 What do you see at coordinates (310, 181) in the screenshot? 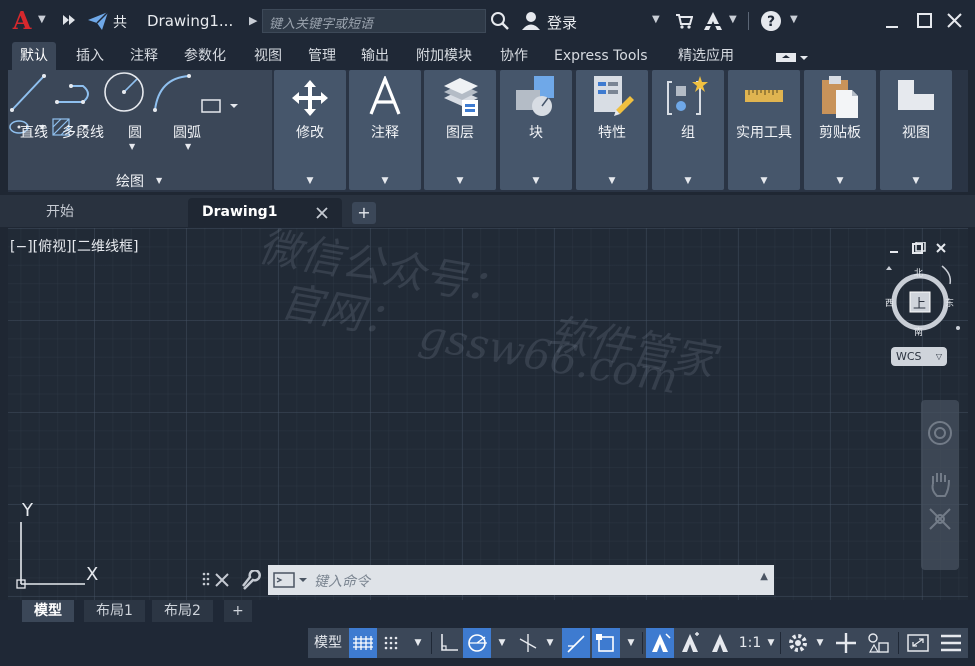
I see `modify-caret-icon: ▼` at bounding box center [310, 181].